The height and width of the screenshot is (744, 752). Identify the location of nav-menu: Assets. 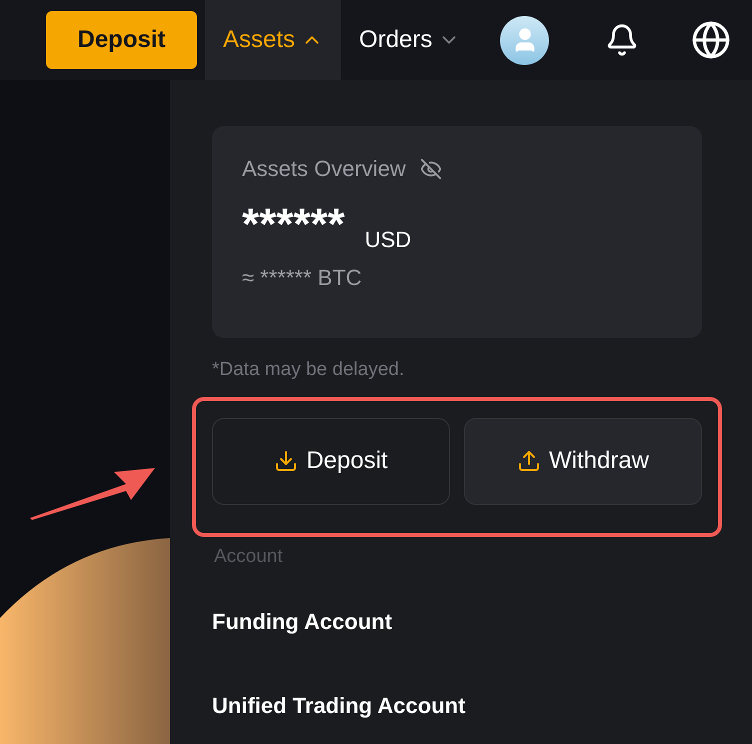
(273, 40).